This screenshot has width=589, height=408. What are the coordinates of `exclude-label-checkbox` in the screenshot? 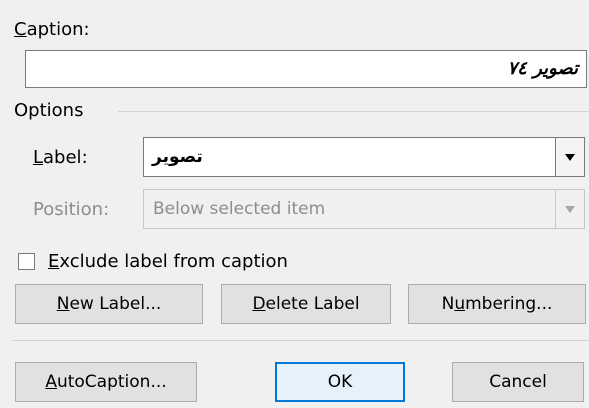 It's located at (26, 261).